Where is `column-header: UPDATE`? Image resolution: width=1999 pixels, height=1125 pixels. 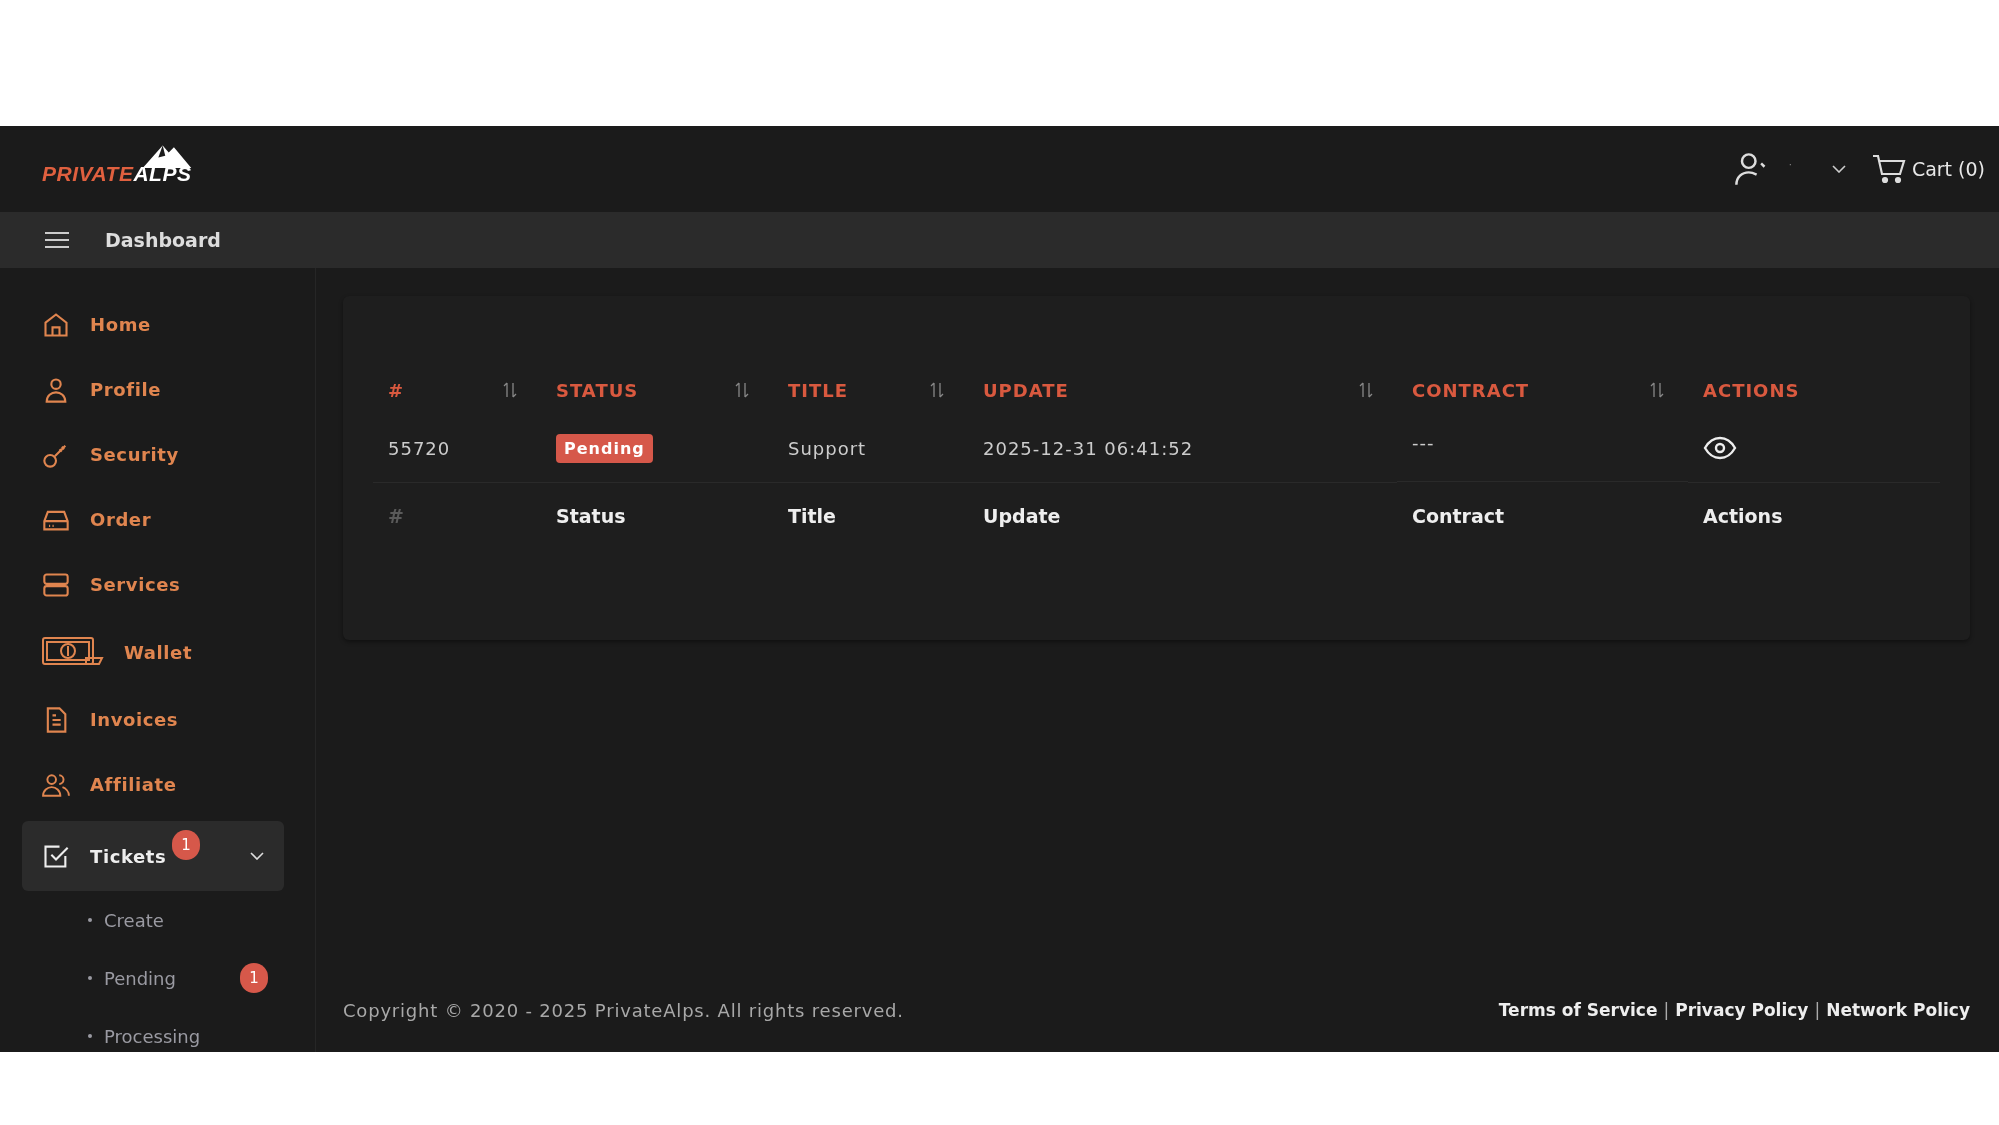 column-header: UPDATE is located at coordinates (1026, 390).